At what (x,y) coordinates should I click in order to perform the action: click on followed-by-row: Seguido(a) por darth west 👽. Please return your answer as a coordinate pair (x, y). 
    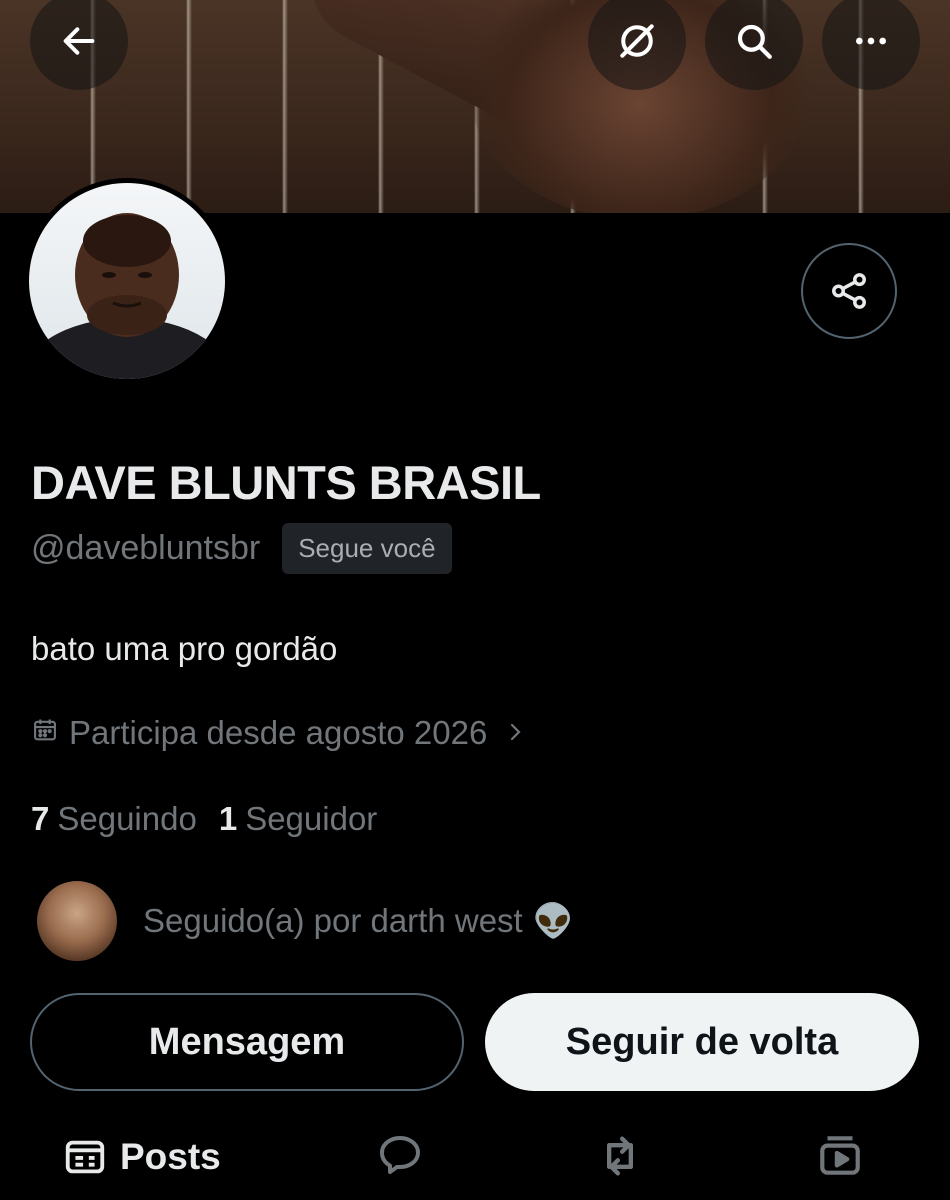
    Looking at the image, I should click on (304, 921).